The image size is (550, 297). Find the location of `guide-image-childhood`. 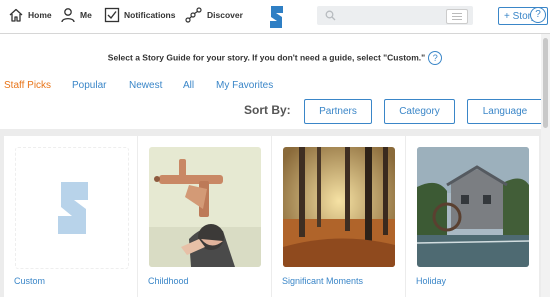

guide-image-childhood is located at coordinates (205, 207).